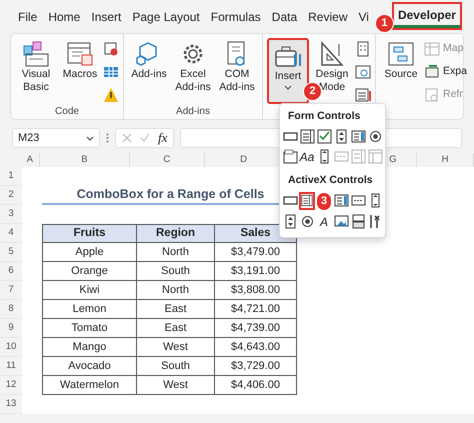  What do you see at coordinates (255, 385) in the screenshot?
I see `table-cell: $4,406.00` at bounding box center [255, 385].